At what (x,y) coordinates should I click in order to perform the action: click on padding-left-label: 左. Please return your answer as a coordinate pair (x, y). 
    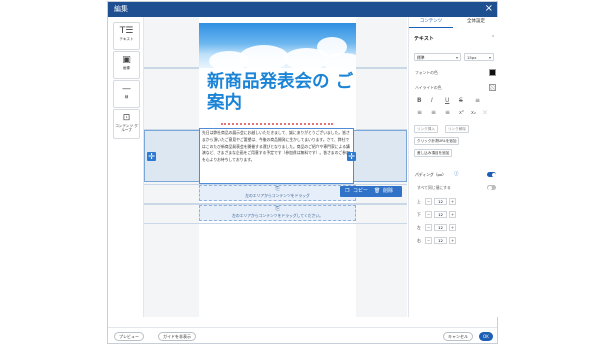
    Looking at the image, I should click on (419, 227).